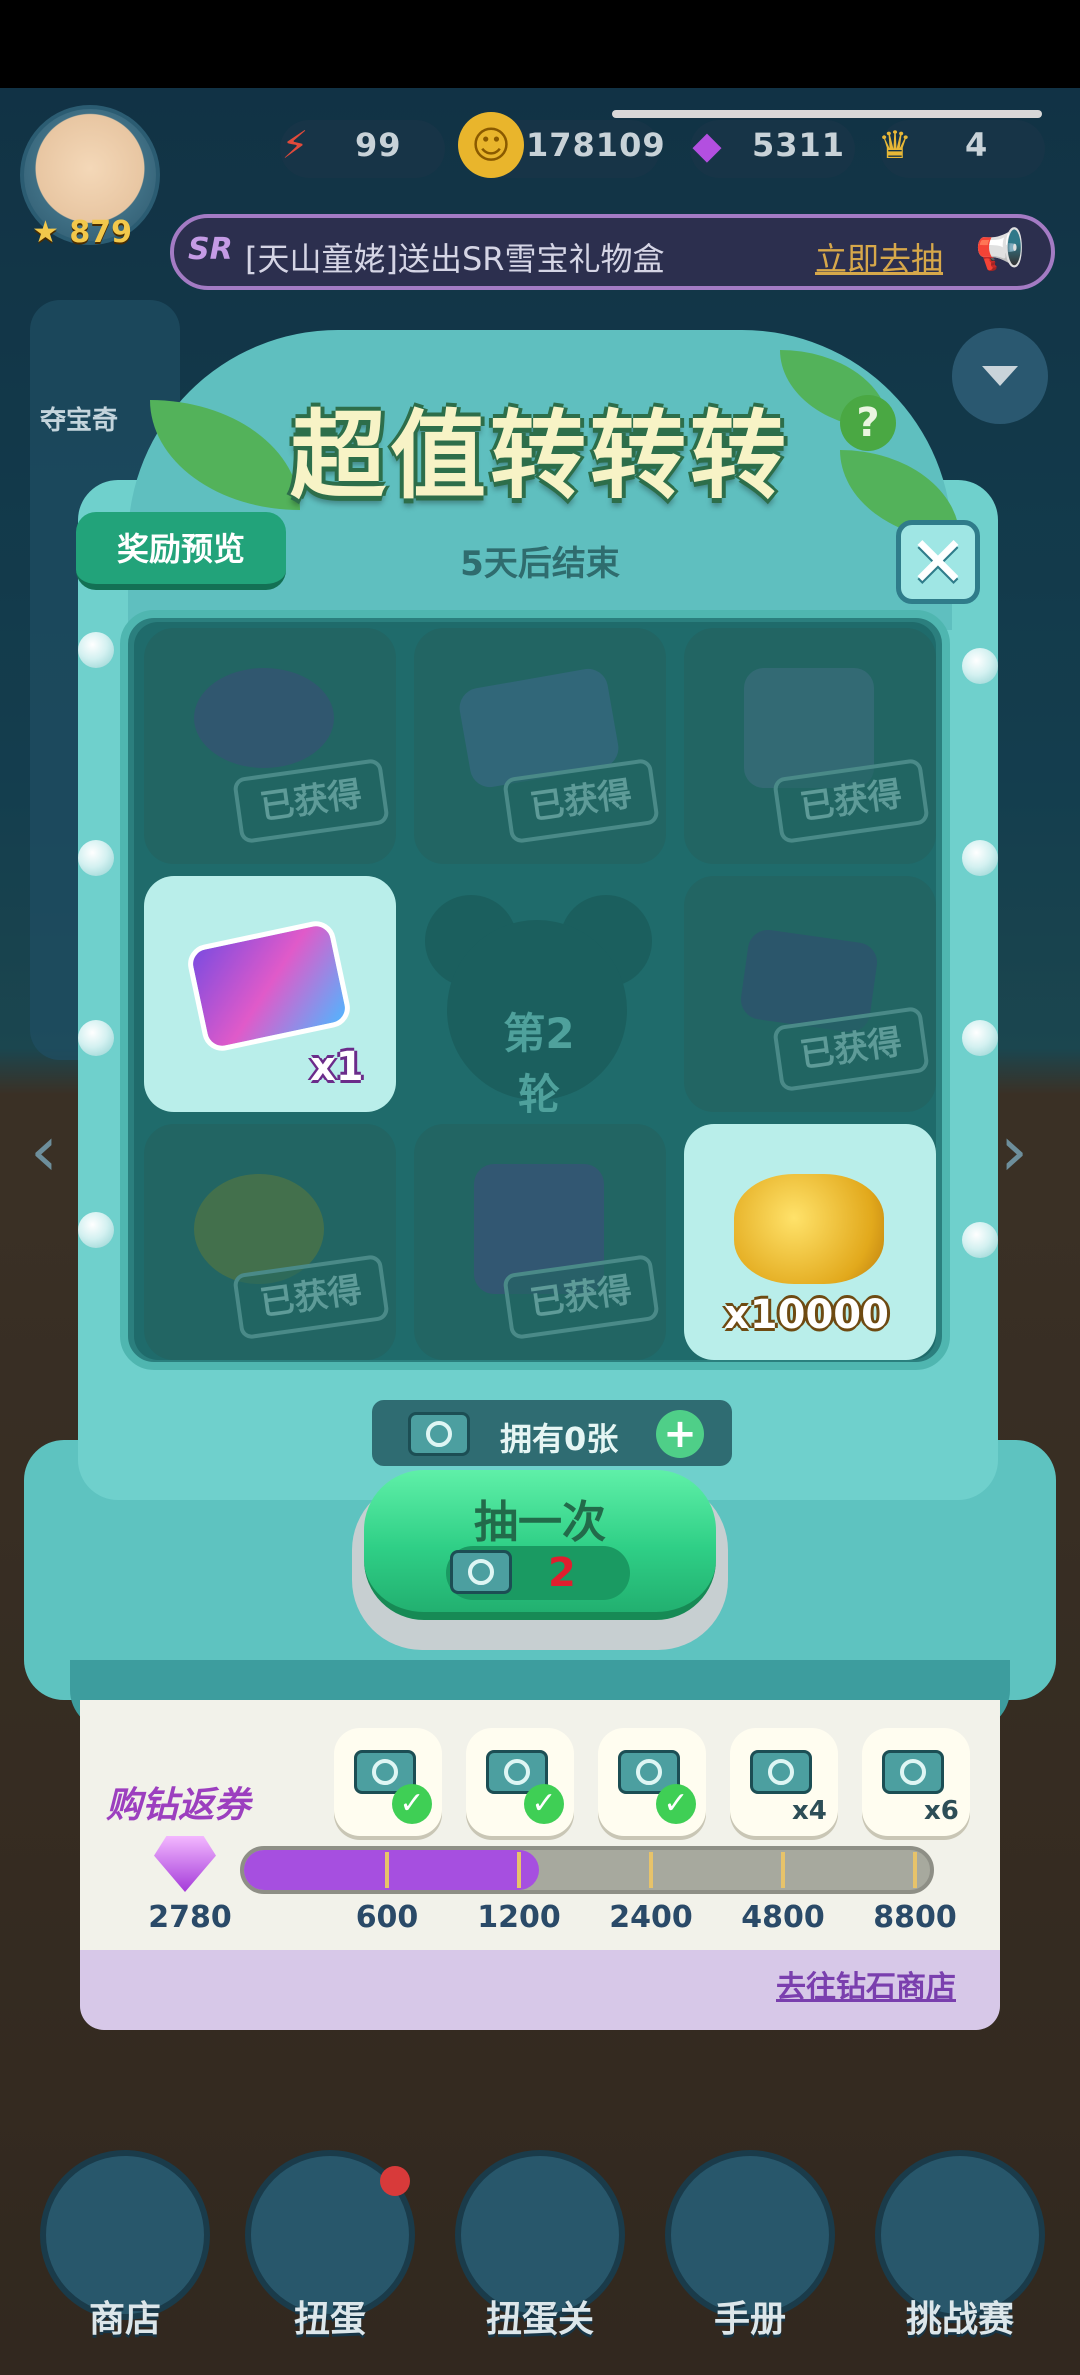  What do you see at coordinates (749, 2319) in the screenshot?
I see `nav-handbook-label: 手册` at bounding box center [749, 2319].